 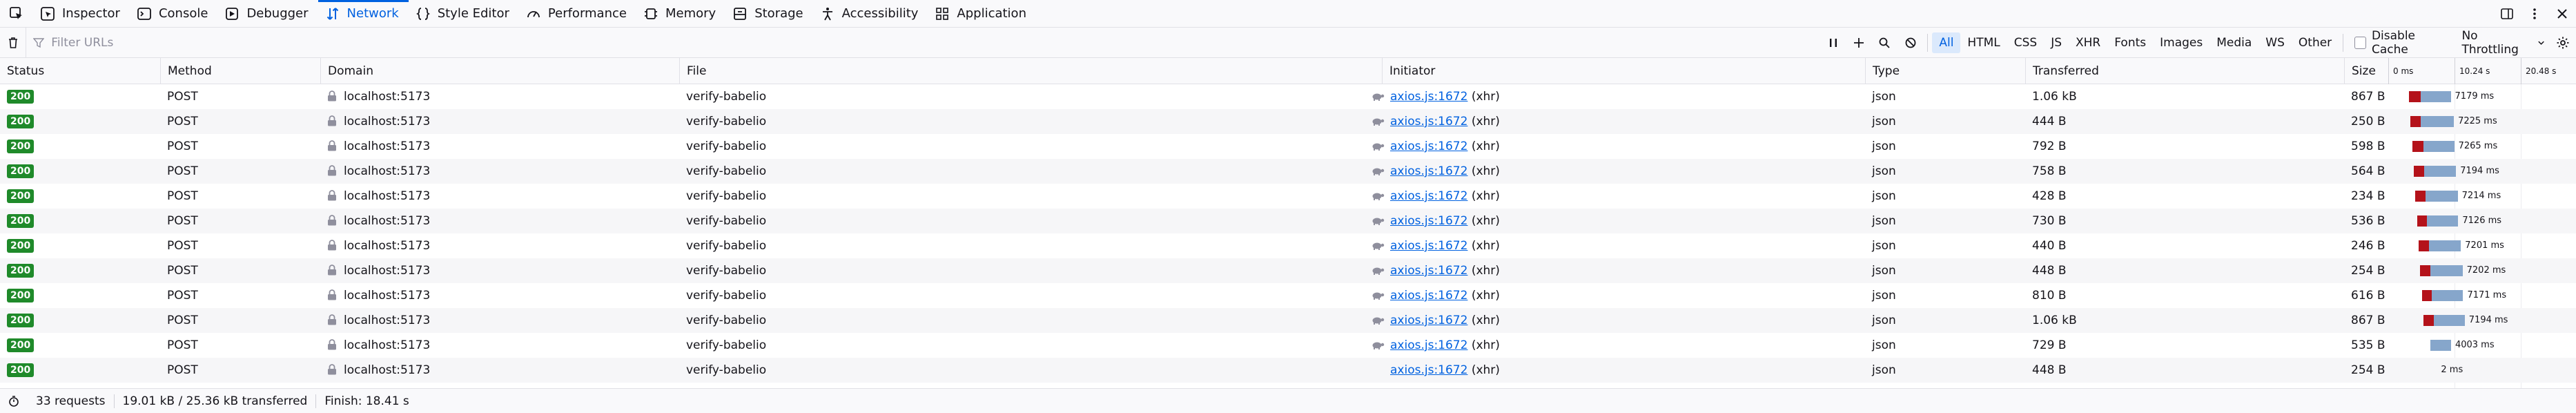 What do you see at coordinates (577, 14) in the screenshot?
I see `tab-performance: Performance` at bounding box center [577, 14].